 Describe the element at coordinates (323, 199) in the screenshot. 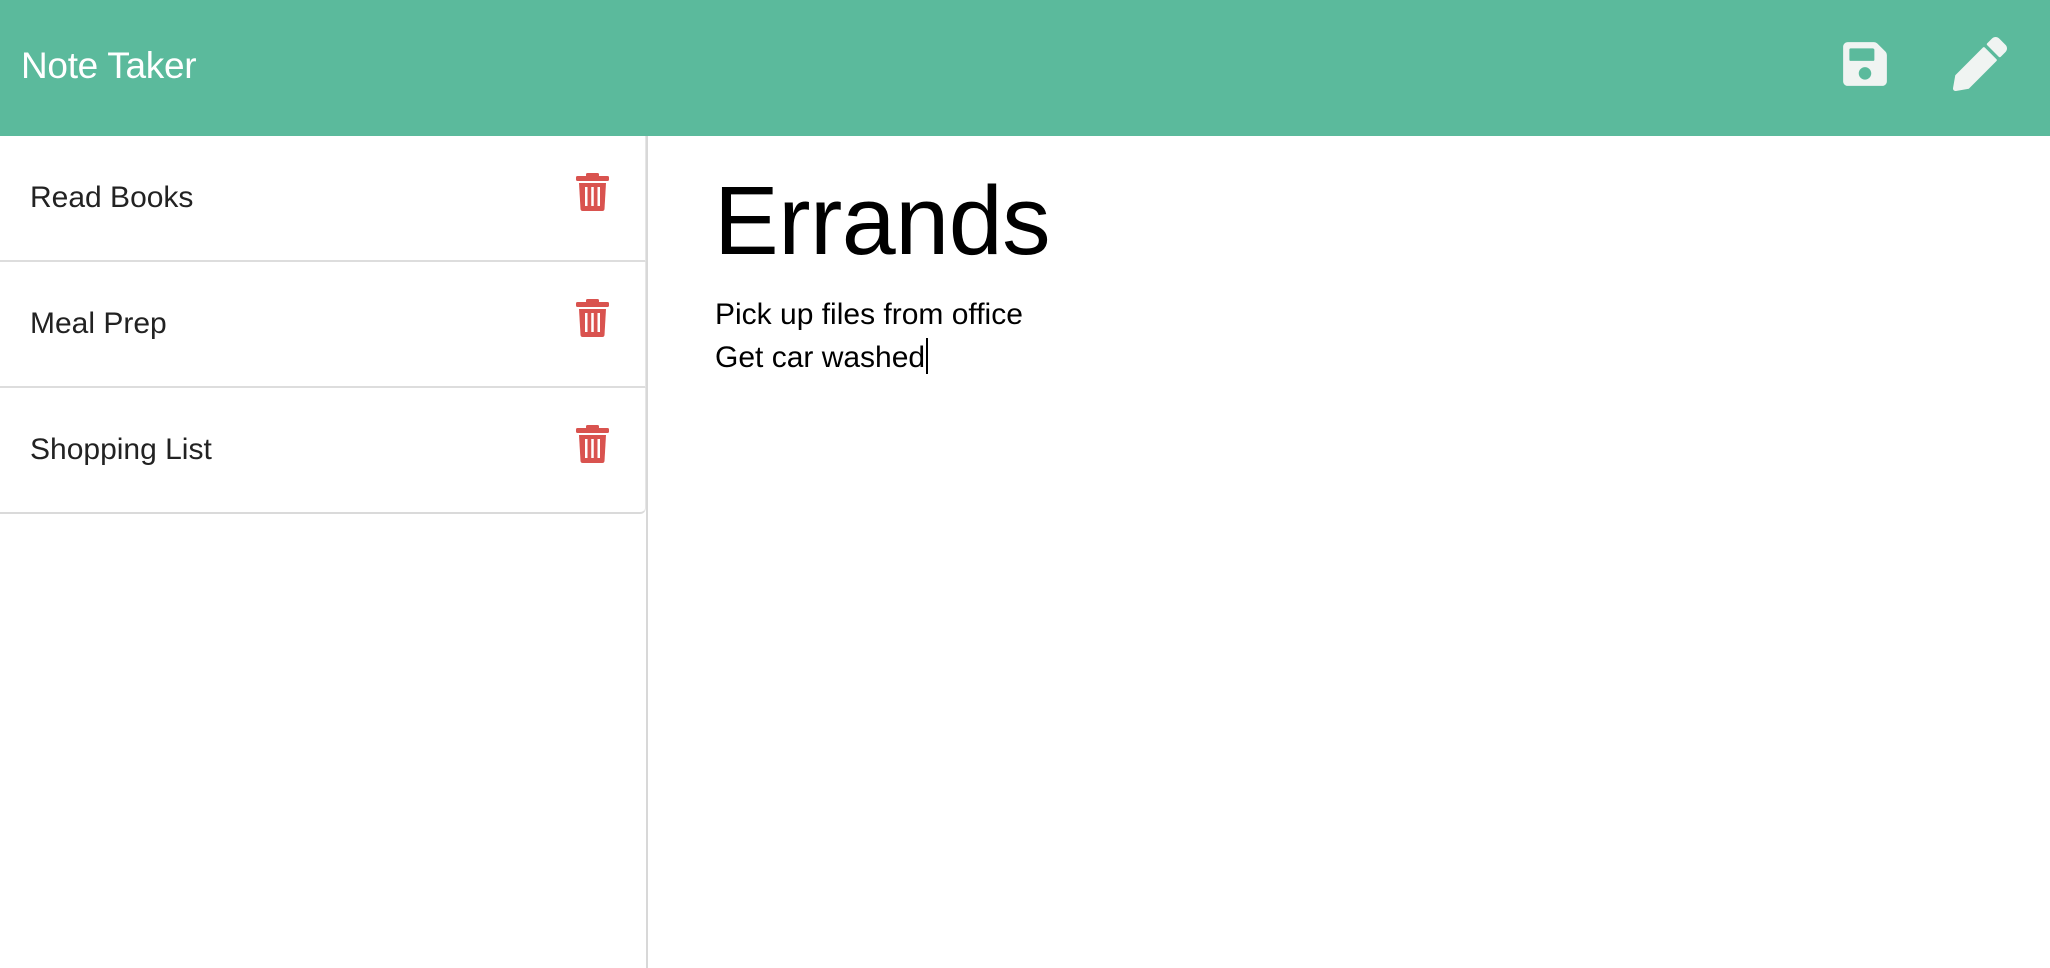

I see `note-list-item-read-books: Read Books` at that location.